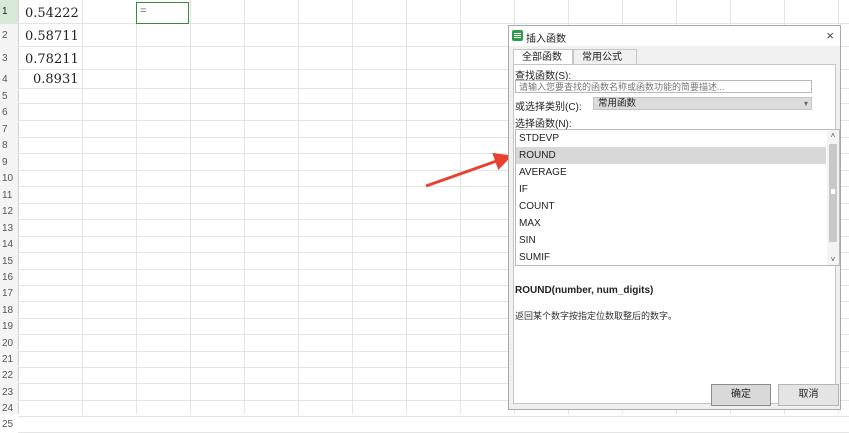 The height and width of the screenshot is (433, 849). I want to click on row-number: 9, so click(9, 162).